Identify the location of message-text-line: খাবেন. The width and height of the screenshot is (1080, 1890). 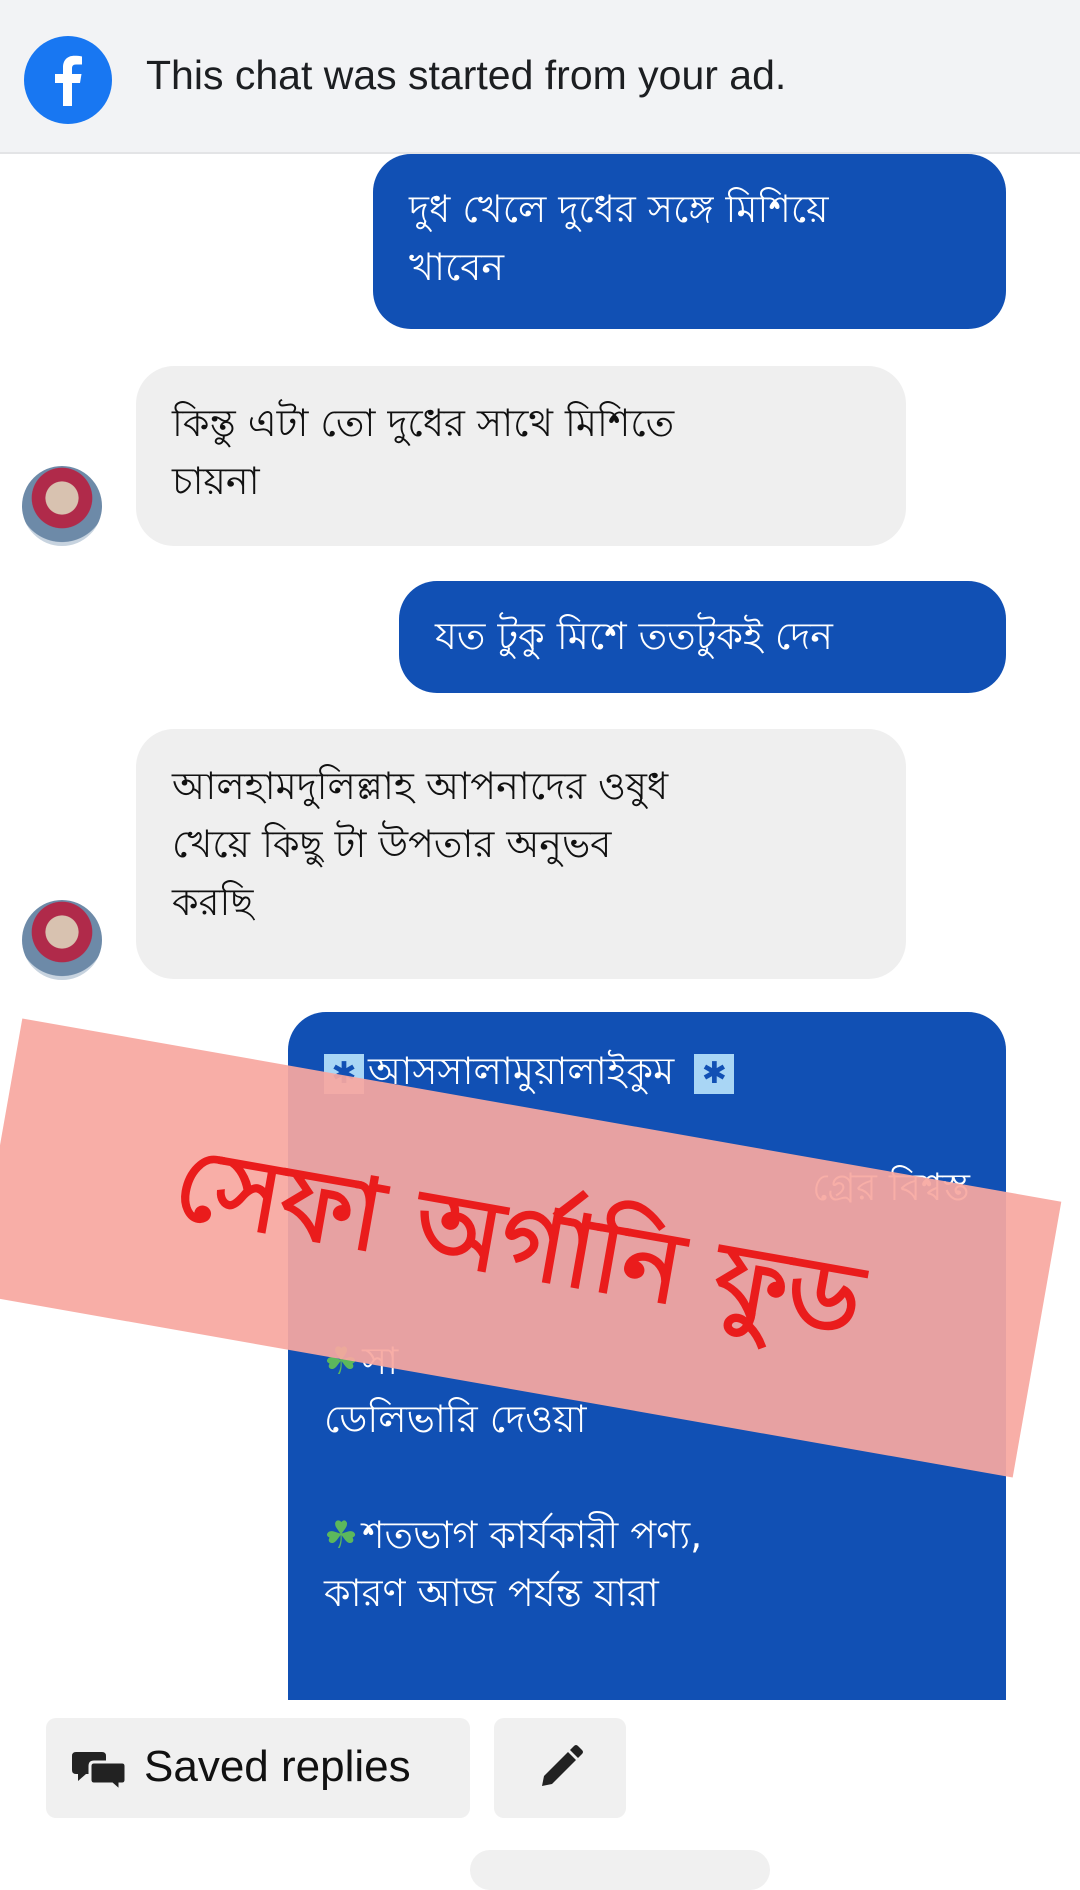
(457, 267).